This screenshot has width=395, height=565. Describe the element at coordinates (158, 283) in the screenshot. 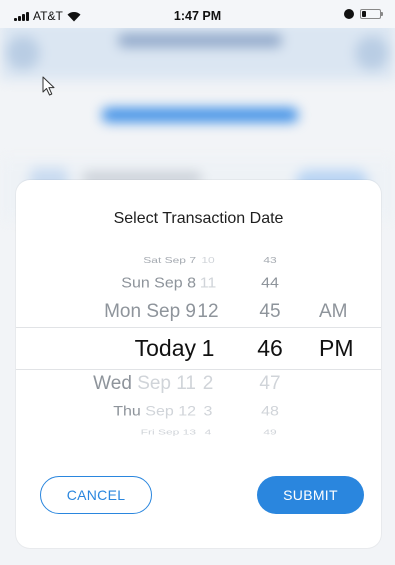

I see `picker-date: Sun Sep 8` at that location.